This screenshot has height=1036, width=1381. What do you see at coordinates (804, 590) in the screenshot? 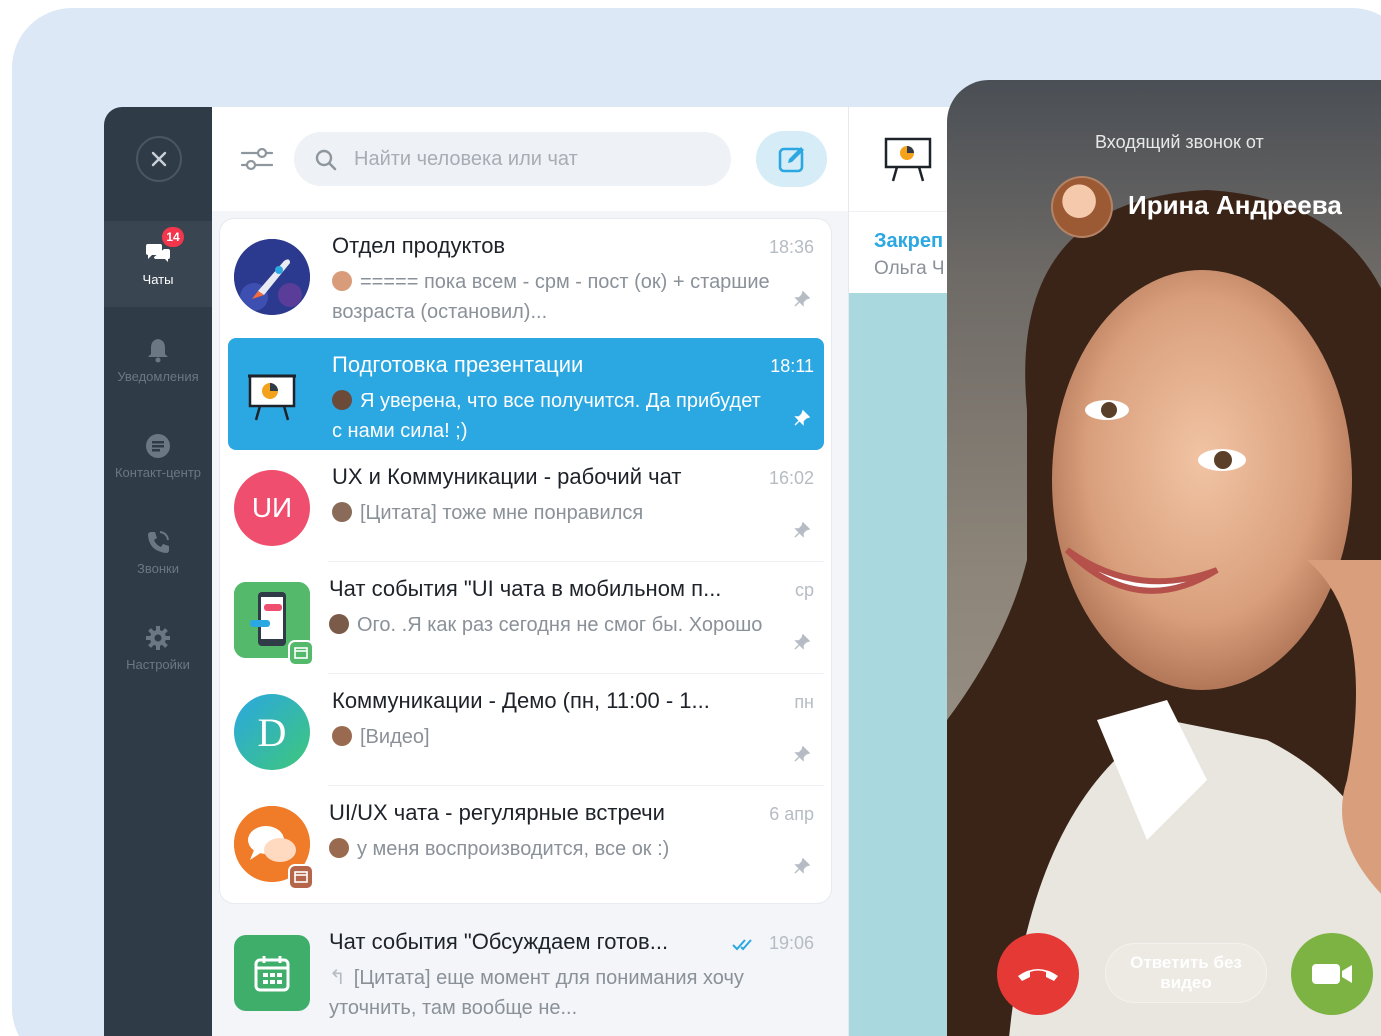
I see `chat-time: ср` at bounding box center [804, 590].